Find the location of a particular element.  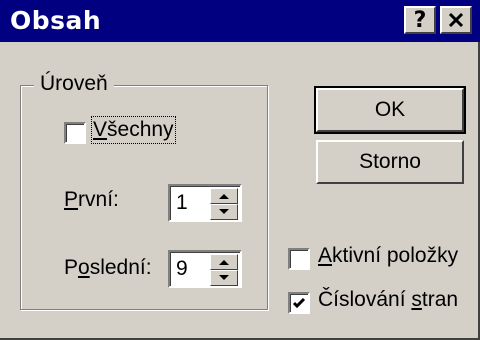

last-level-value: 9 is located at coordinates (182, 269).